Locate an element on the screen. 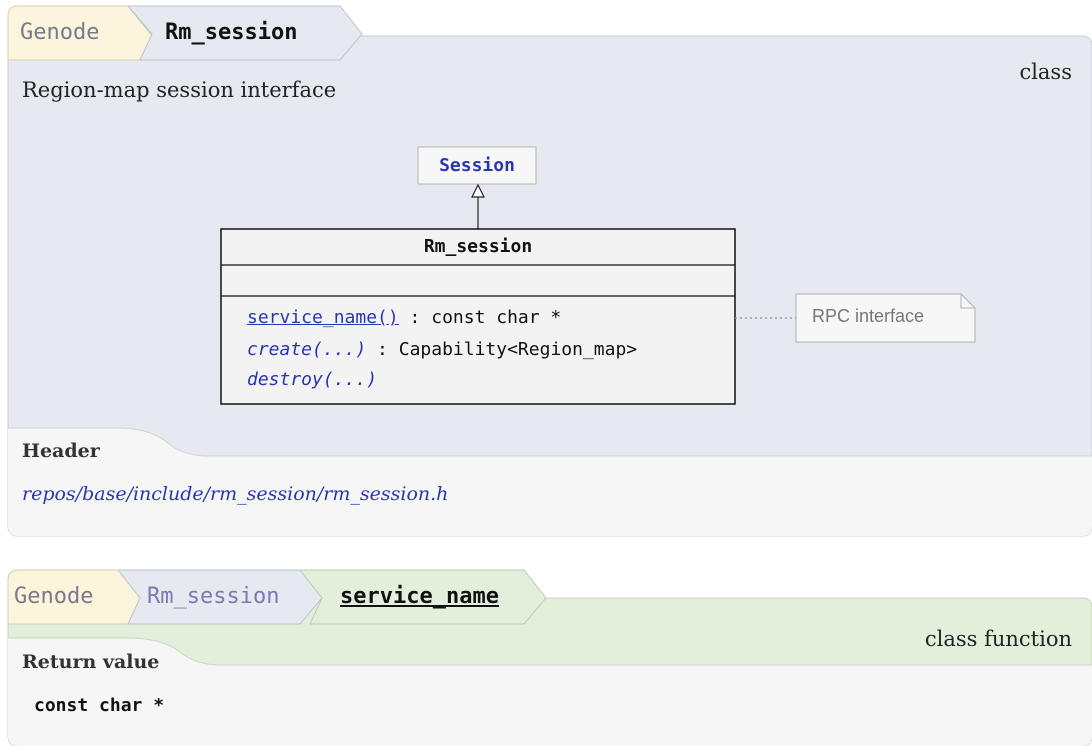 This screenshot has height=746, width=1092. uml-method-row: destroy(...) is located at coordinates (312, 379).